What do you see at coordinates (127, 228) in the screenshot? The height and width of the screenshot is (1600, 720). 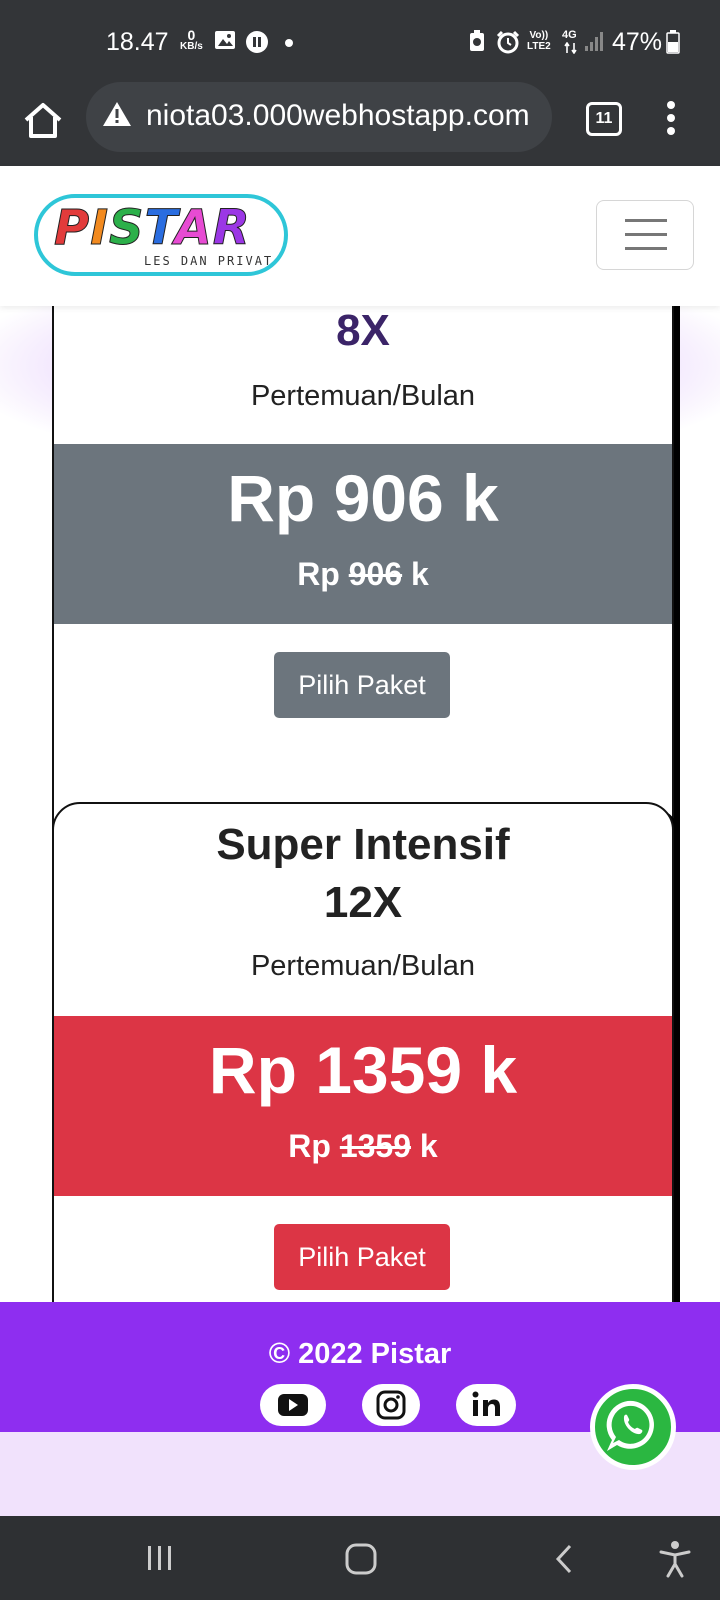 I see `logo-letter: S` at bounding box center [127, 228].